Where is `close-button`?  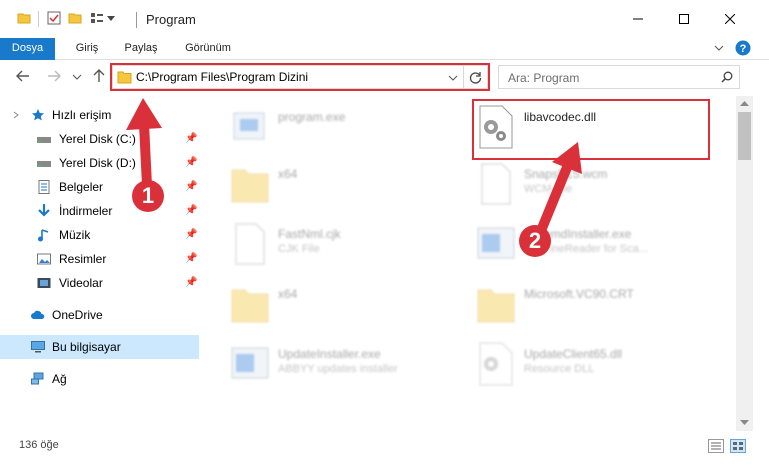 close-button is located at coordinates (730, 19).